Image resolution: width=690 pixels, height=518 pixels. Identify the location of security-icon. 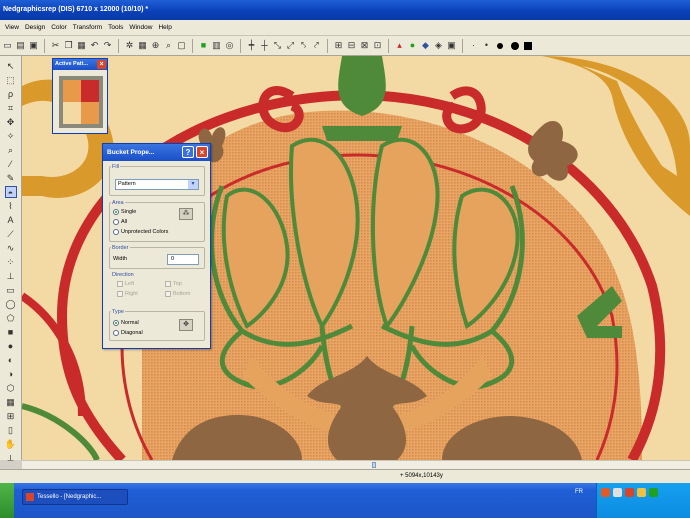
(629, 492).